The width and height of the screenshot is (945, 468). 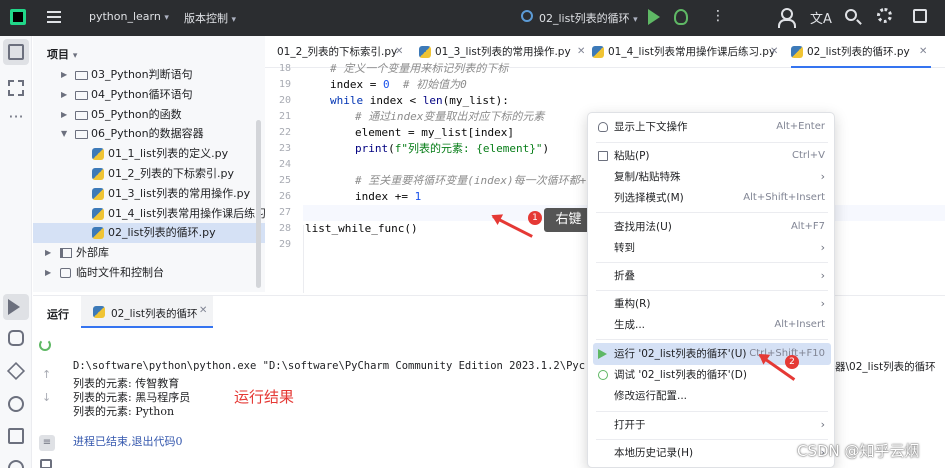 I want to click on line-number: 22, so click(x=284, y=132).